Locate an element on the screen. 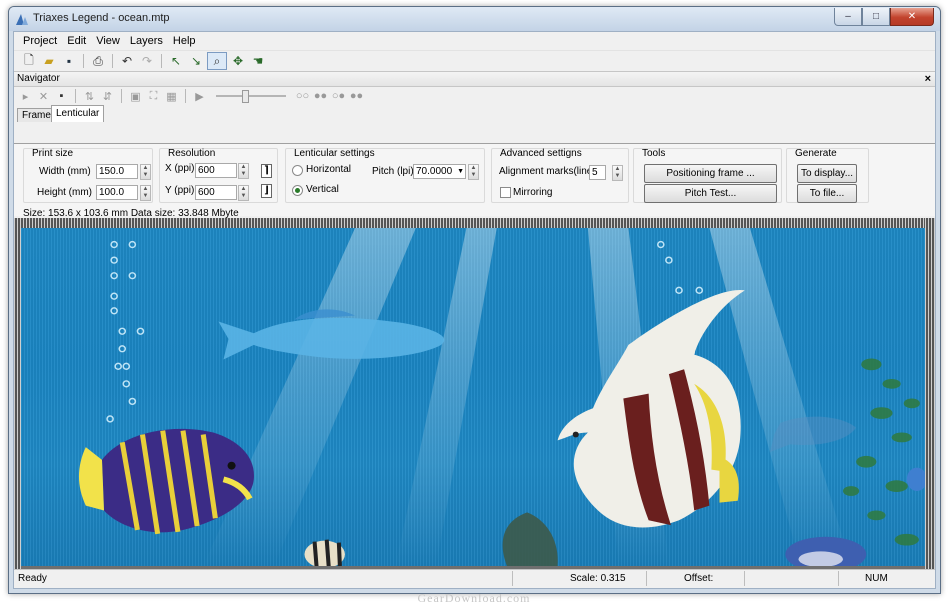 The height and width of the screenshot is (606, 948). redo-icon: ↷ is located at coordinates (147, 61).